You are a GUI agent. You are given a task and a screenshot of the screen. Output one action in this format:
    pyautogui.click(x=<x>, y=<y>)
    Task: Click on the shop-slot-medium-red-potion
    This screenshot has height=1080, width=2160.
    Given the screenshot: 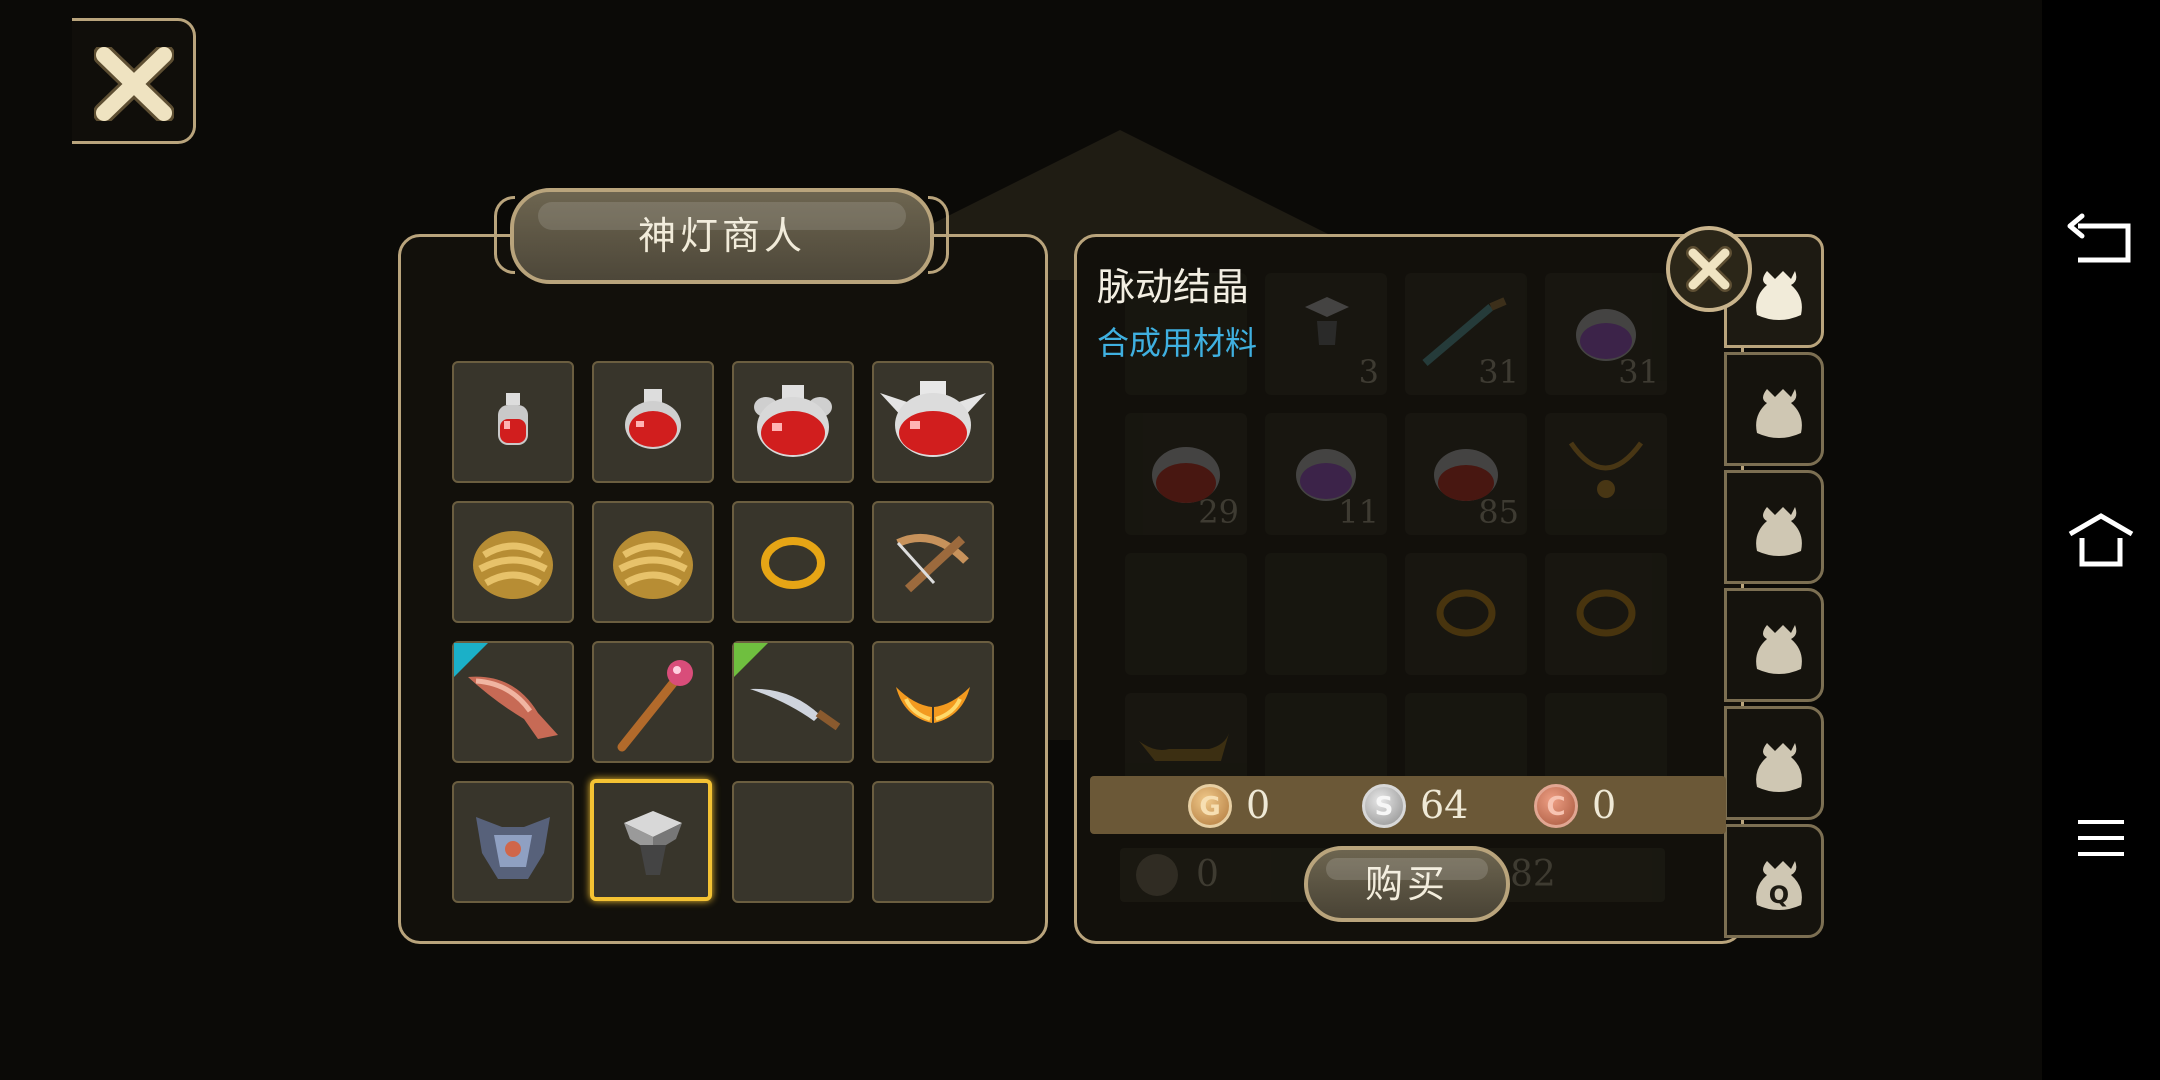 What is the action you would take?
    pyautogui.click(x=653, y=422)
    